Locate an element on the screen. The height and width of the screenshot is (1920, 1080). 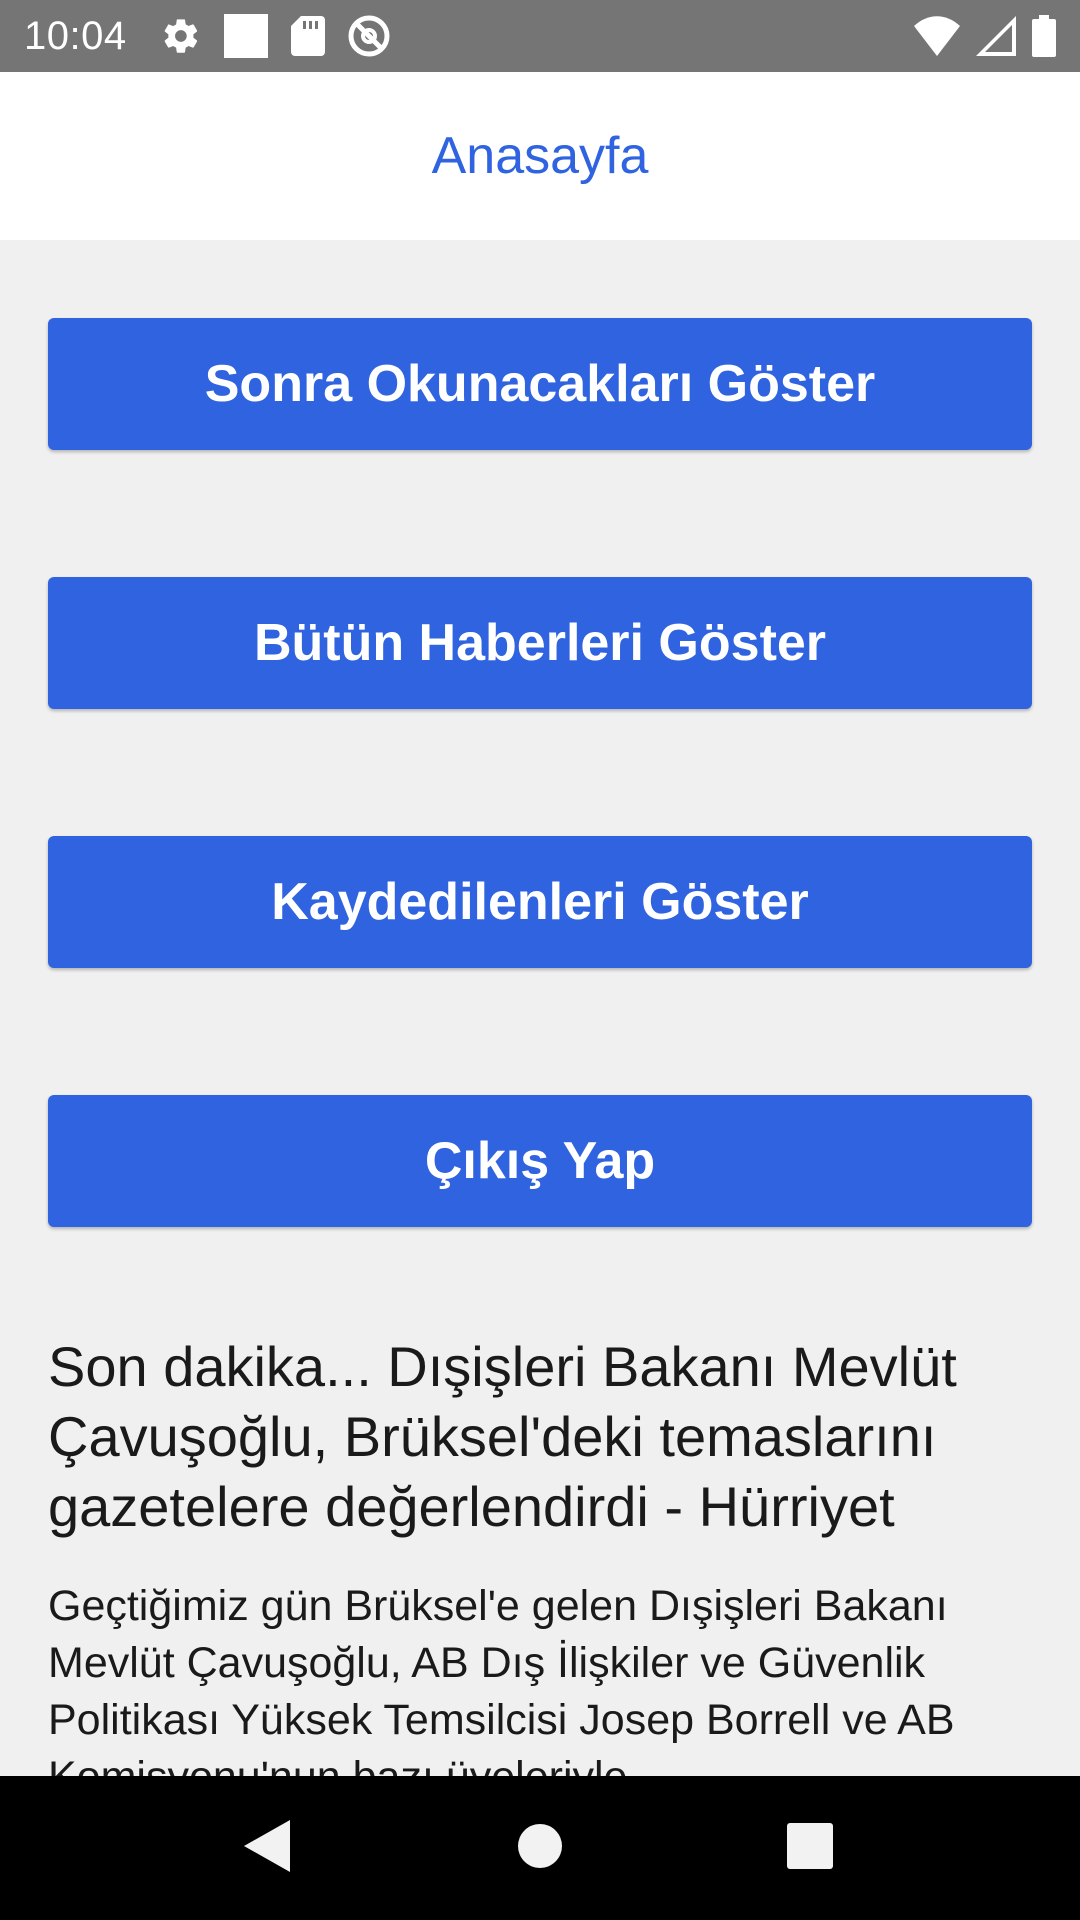
cellular-signal-icon is located at coordinates (996, 36).